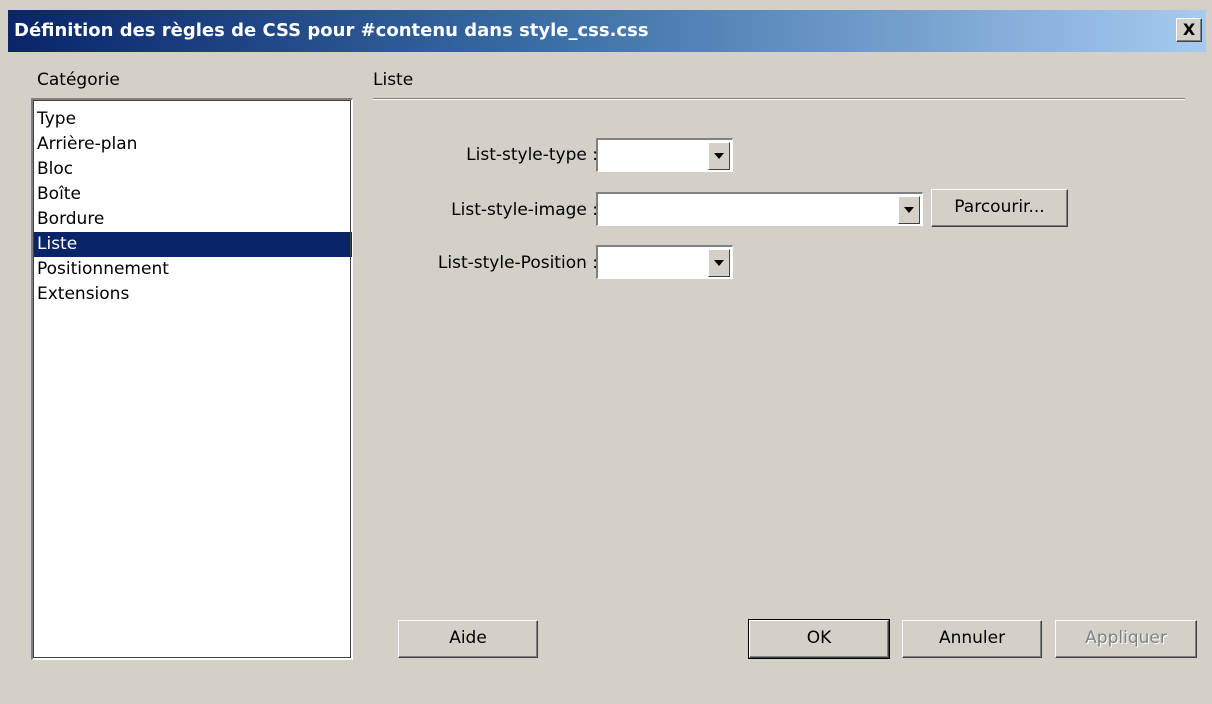 Image resolution: width=1212 pixels, height=704 pixels. I want to click on category-item-bordure: Bordure, so click(192, 219).